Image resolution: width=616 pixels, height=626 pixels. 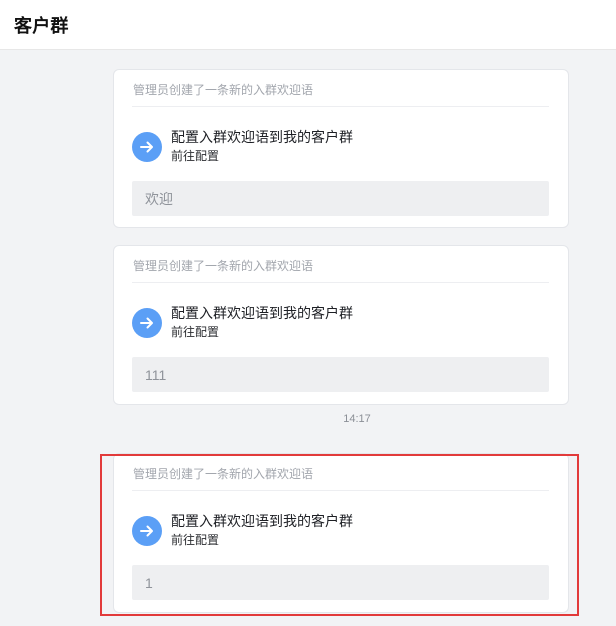 I want to click on top-bar: 客户群, so click(x=308, y=25).